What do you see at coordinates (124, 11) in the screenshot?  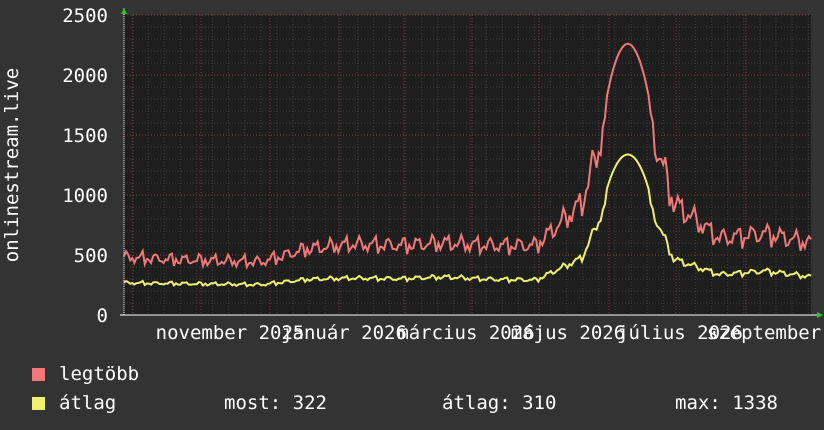 I see `y-axis-arrow-icon` at bounding box center [124, 11].